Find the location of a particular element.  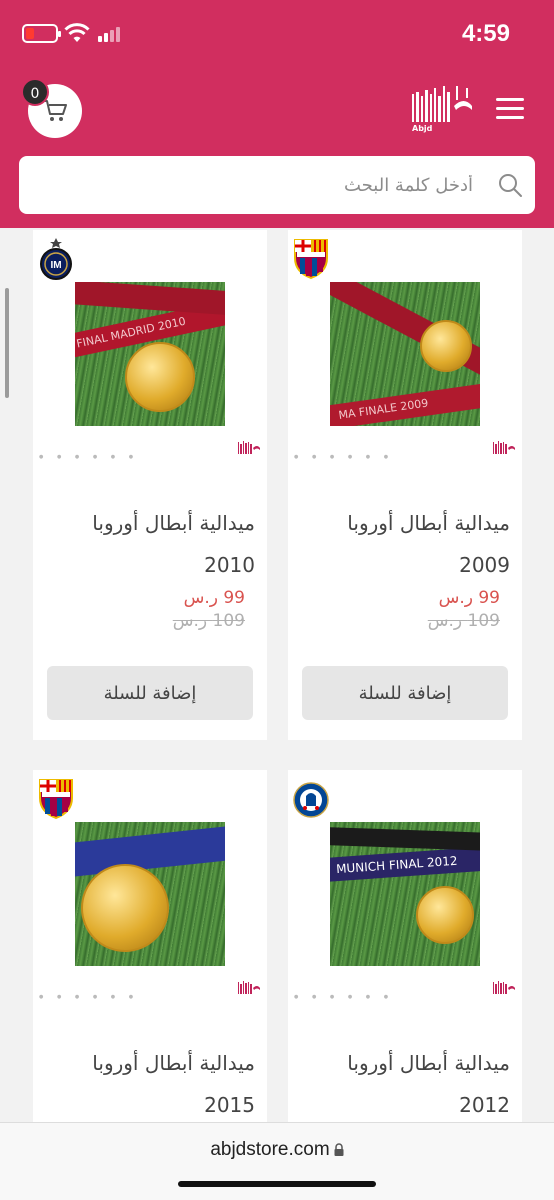

product-title: ميدالية أبطال أوروبا 2012 is located at coordinates (404, 1082).